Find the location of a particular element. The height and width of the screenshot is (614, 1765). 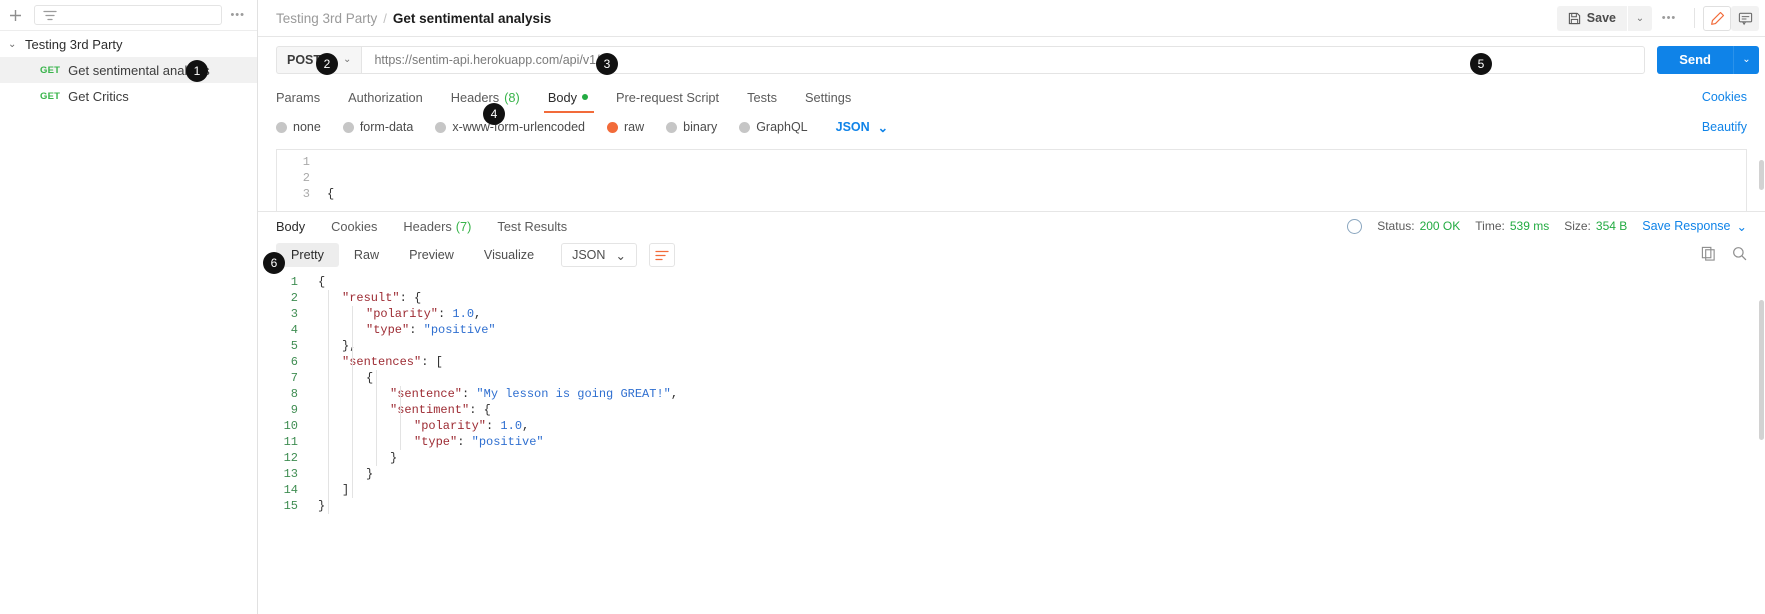

floppy-disk-icon is located at coordinates (1574, 18).